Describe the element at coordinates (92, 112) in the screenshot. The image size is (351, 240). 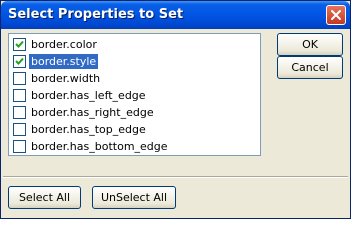
I see `property-label: border.has_right_edge` at that location.